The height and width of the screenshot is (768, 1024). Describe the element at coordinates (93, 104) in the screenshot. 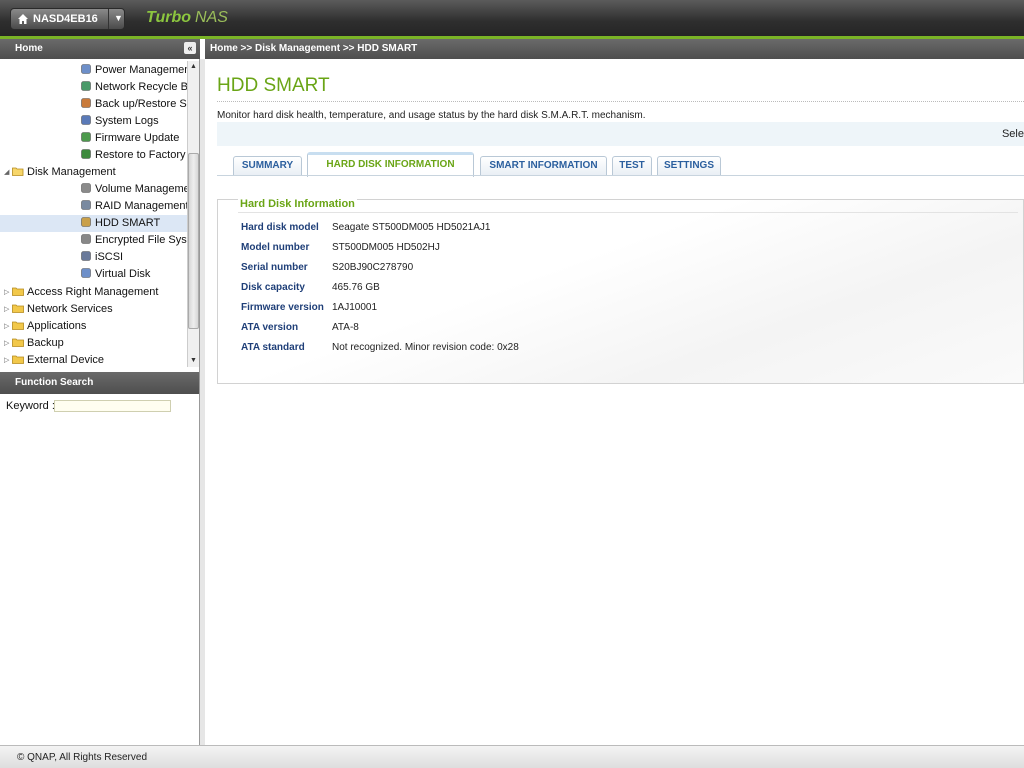

I see `sidebar-item: Back up/Restore Settings` at that location.